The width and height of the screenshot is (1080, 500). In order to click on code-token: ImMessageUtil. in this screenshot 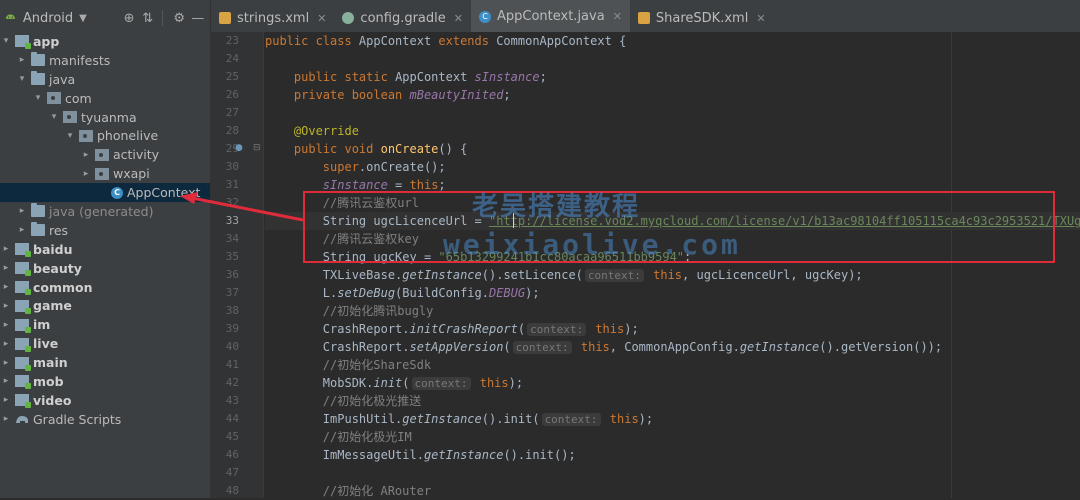, I will do `click(344, 455)`.